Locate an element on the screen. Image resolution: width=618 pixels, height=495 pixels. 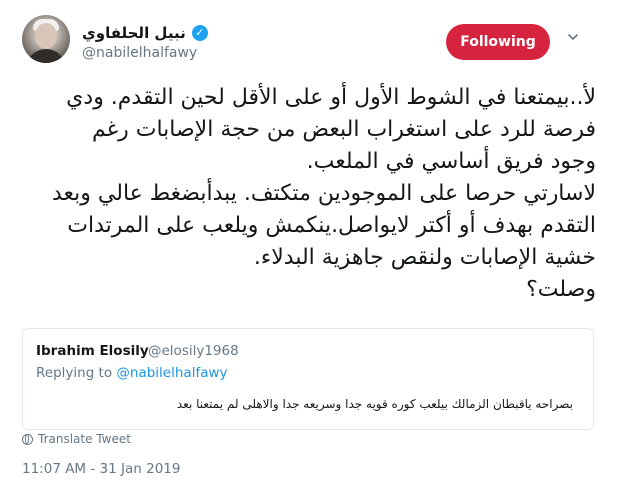
replying-to-prefix: Replying to is located at coordinates (76, 373).